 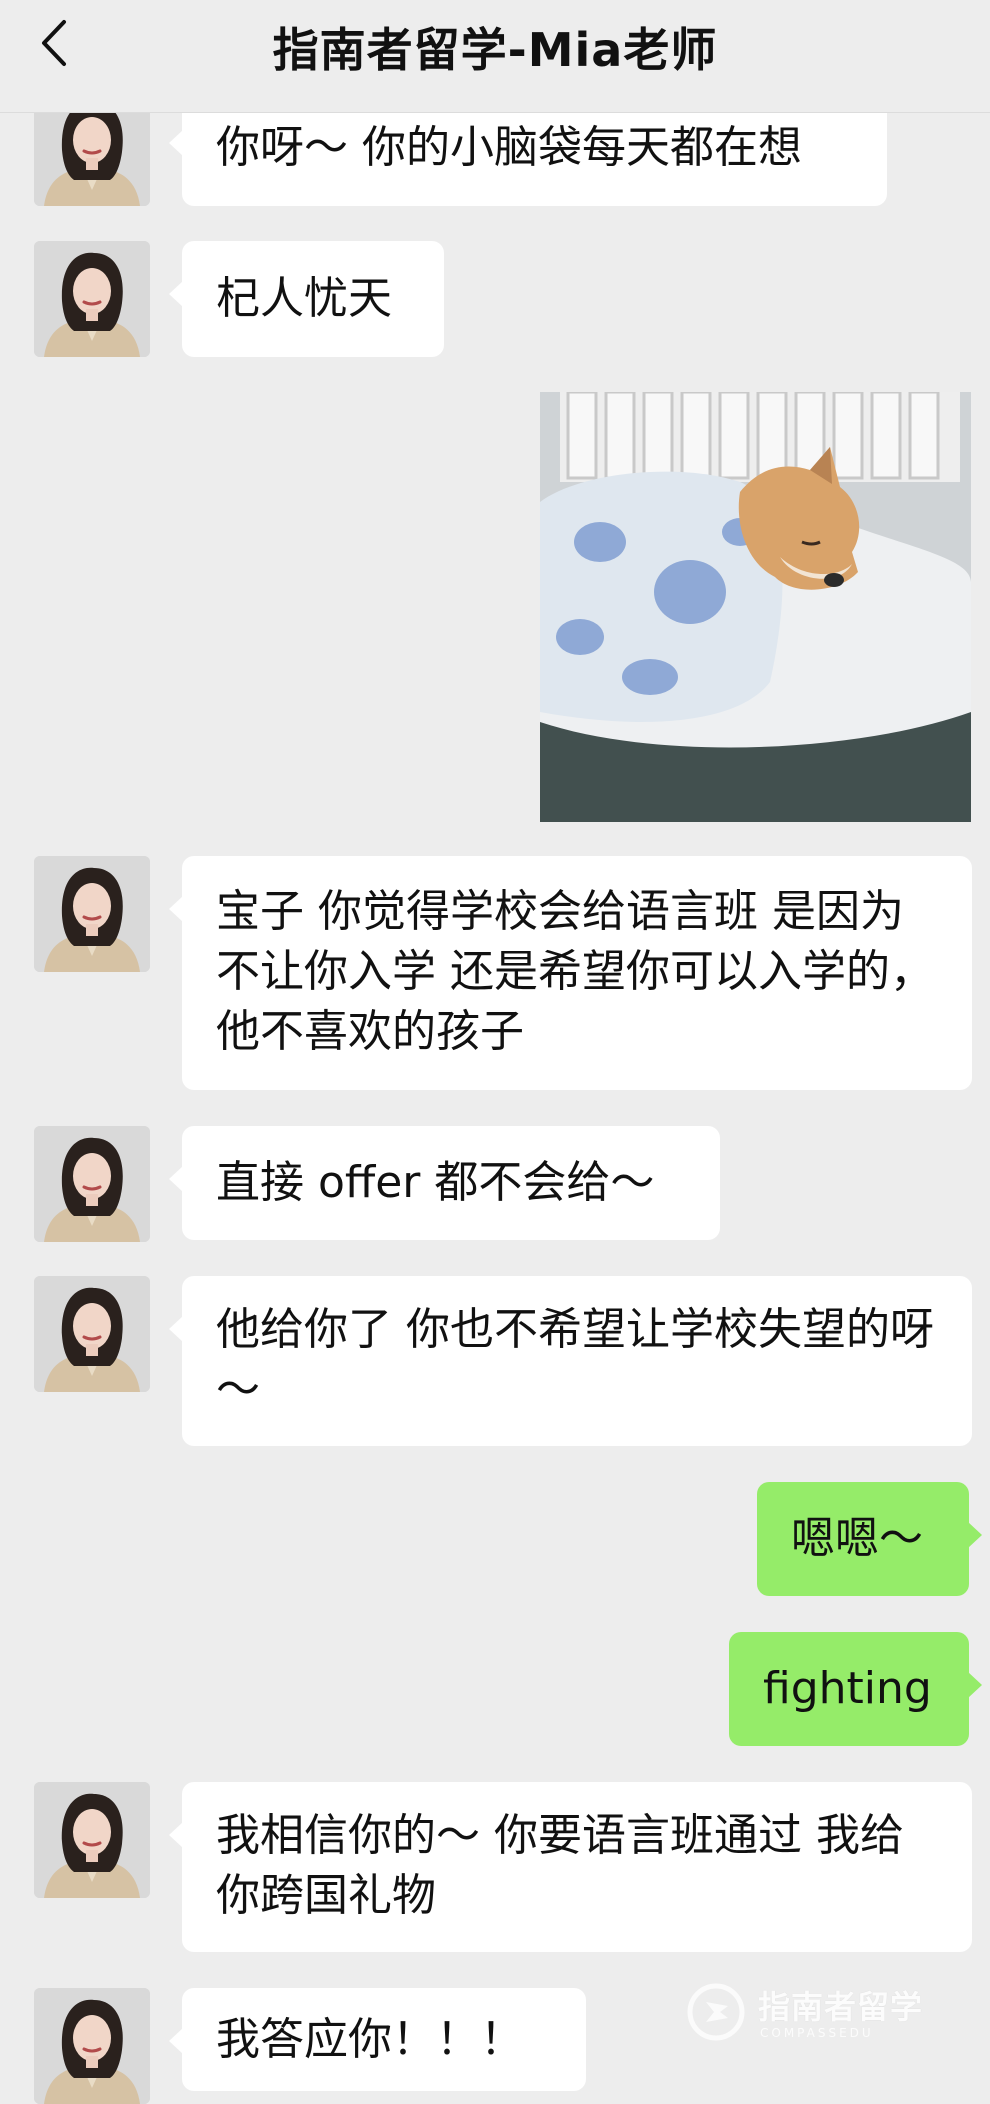 What do you see at coordinates (817, 2033) in the screenshot?
I see `watermark-sub: COMPASSEDU` at bounding box center [817, 2033].